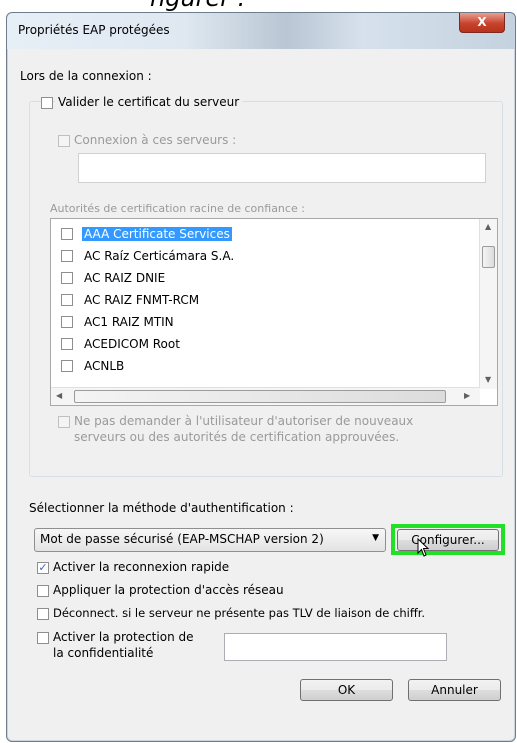 The height and width of the screenshot is (743, 517). What do you see at coordinates (157, 234) in the screenshot?
I see `cert-label: AAA Certificate Services` at bounding box center [157, 234].